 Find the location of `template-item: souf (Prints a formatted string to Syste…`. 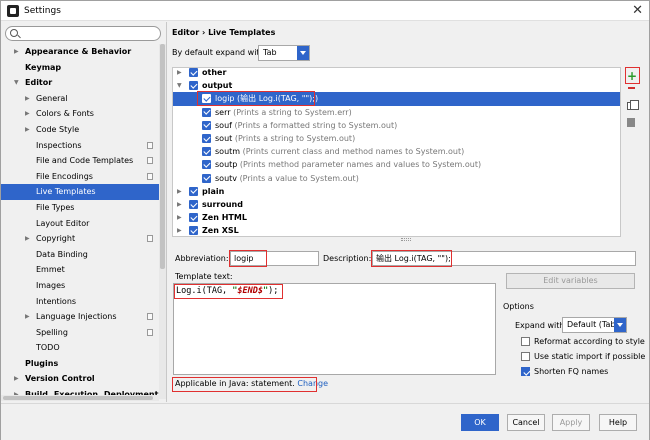

template-item: souf (Prints a formatted string to Syste… is located at coordinates (396, 125).